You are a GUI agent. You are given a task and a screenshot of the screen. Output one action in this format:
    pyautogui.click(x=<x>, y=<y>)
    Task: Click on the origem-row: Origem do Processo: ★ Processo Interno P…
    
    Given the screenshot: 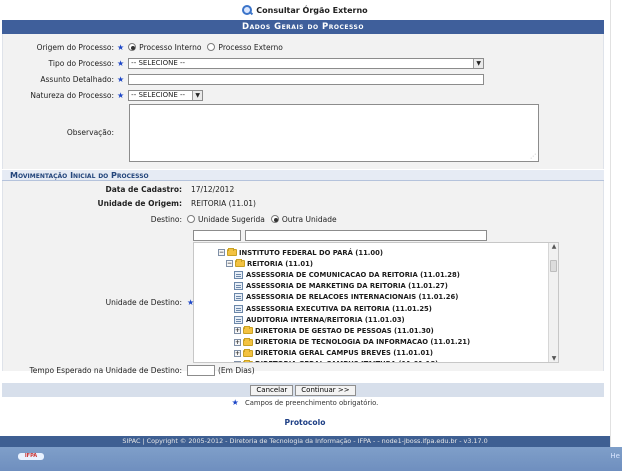 What is the action you would take?
    pyautogui.click(x=304, y=47)
    